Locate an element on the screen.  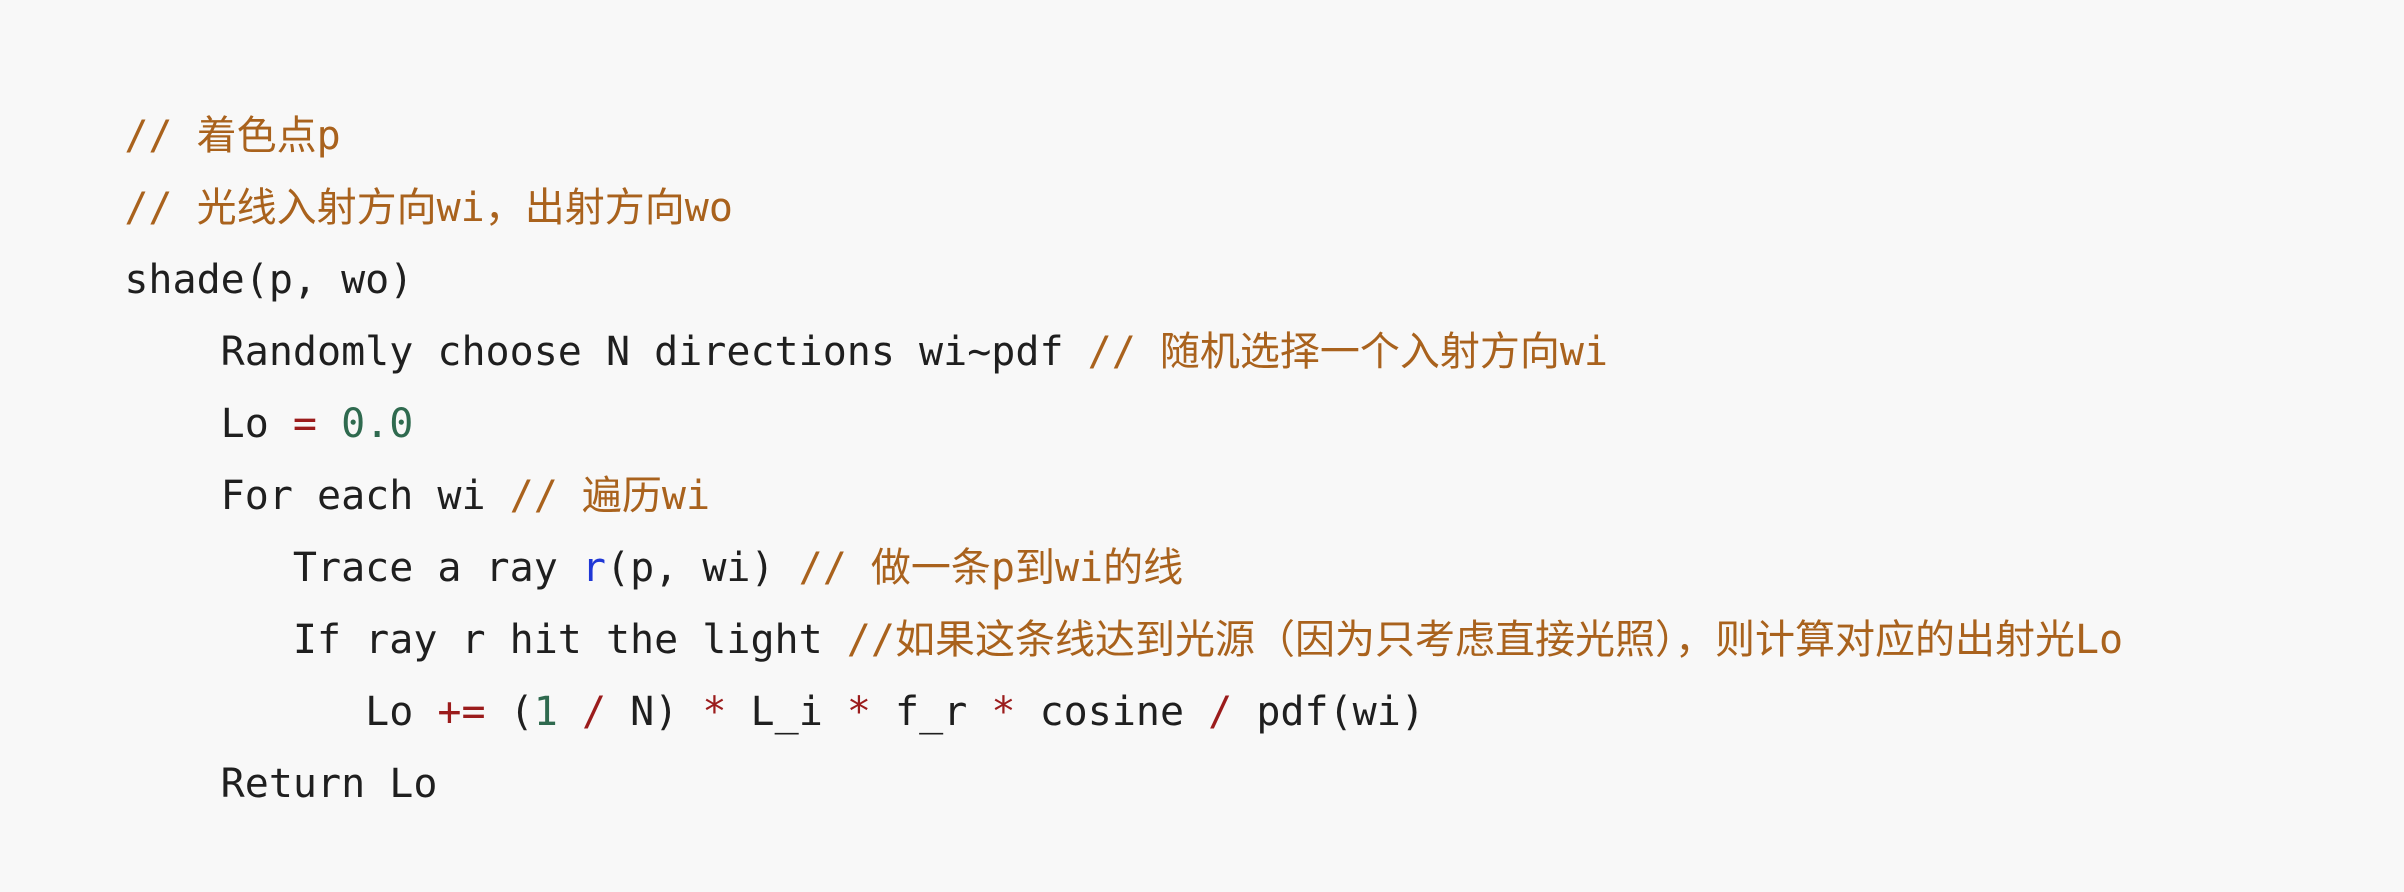
code-token: N) is located at coordinates (654, 712).